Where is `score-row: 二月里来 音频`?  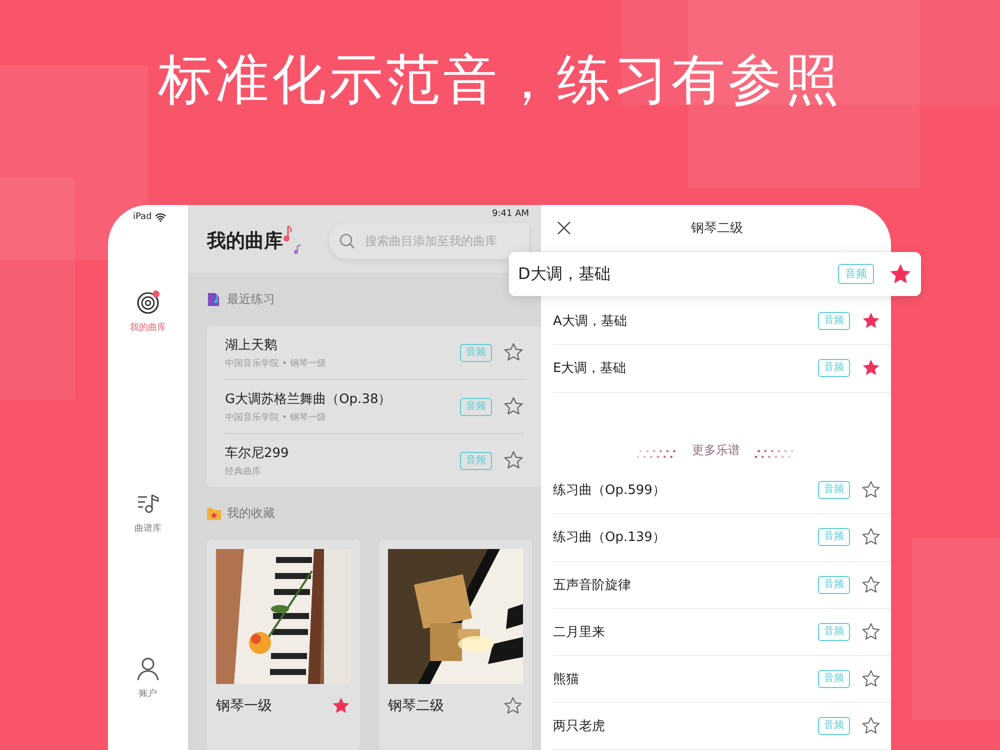 score-row: 二月里来 音频 is located at coordinates (722, 632).